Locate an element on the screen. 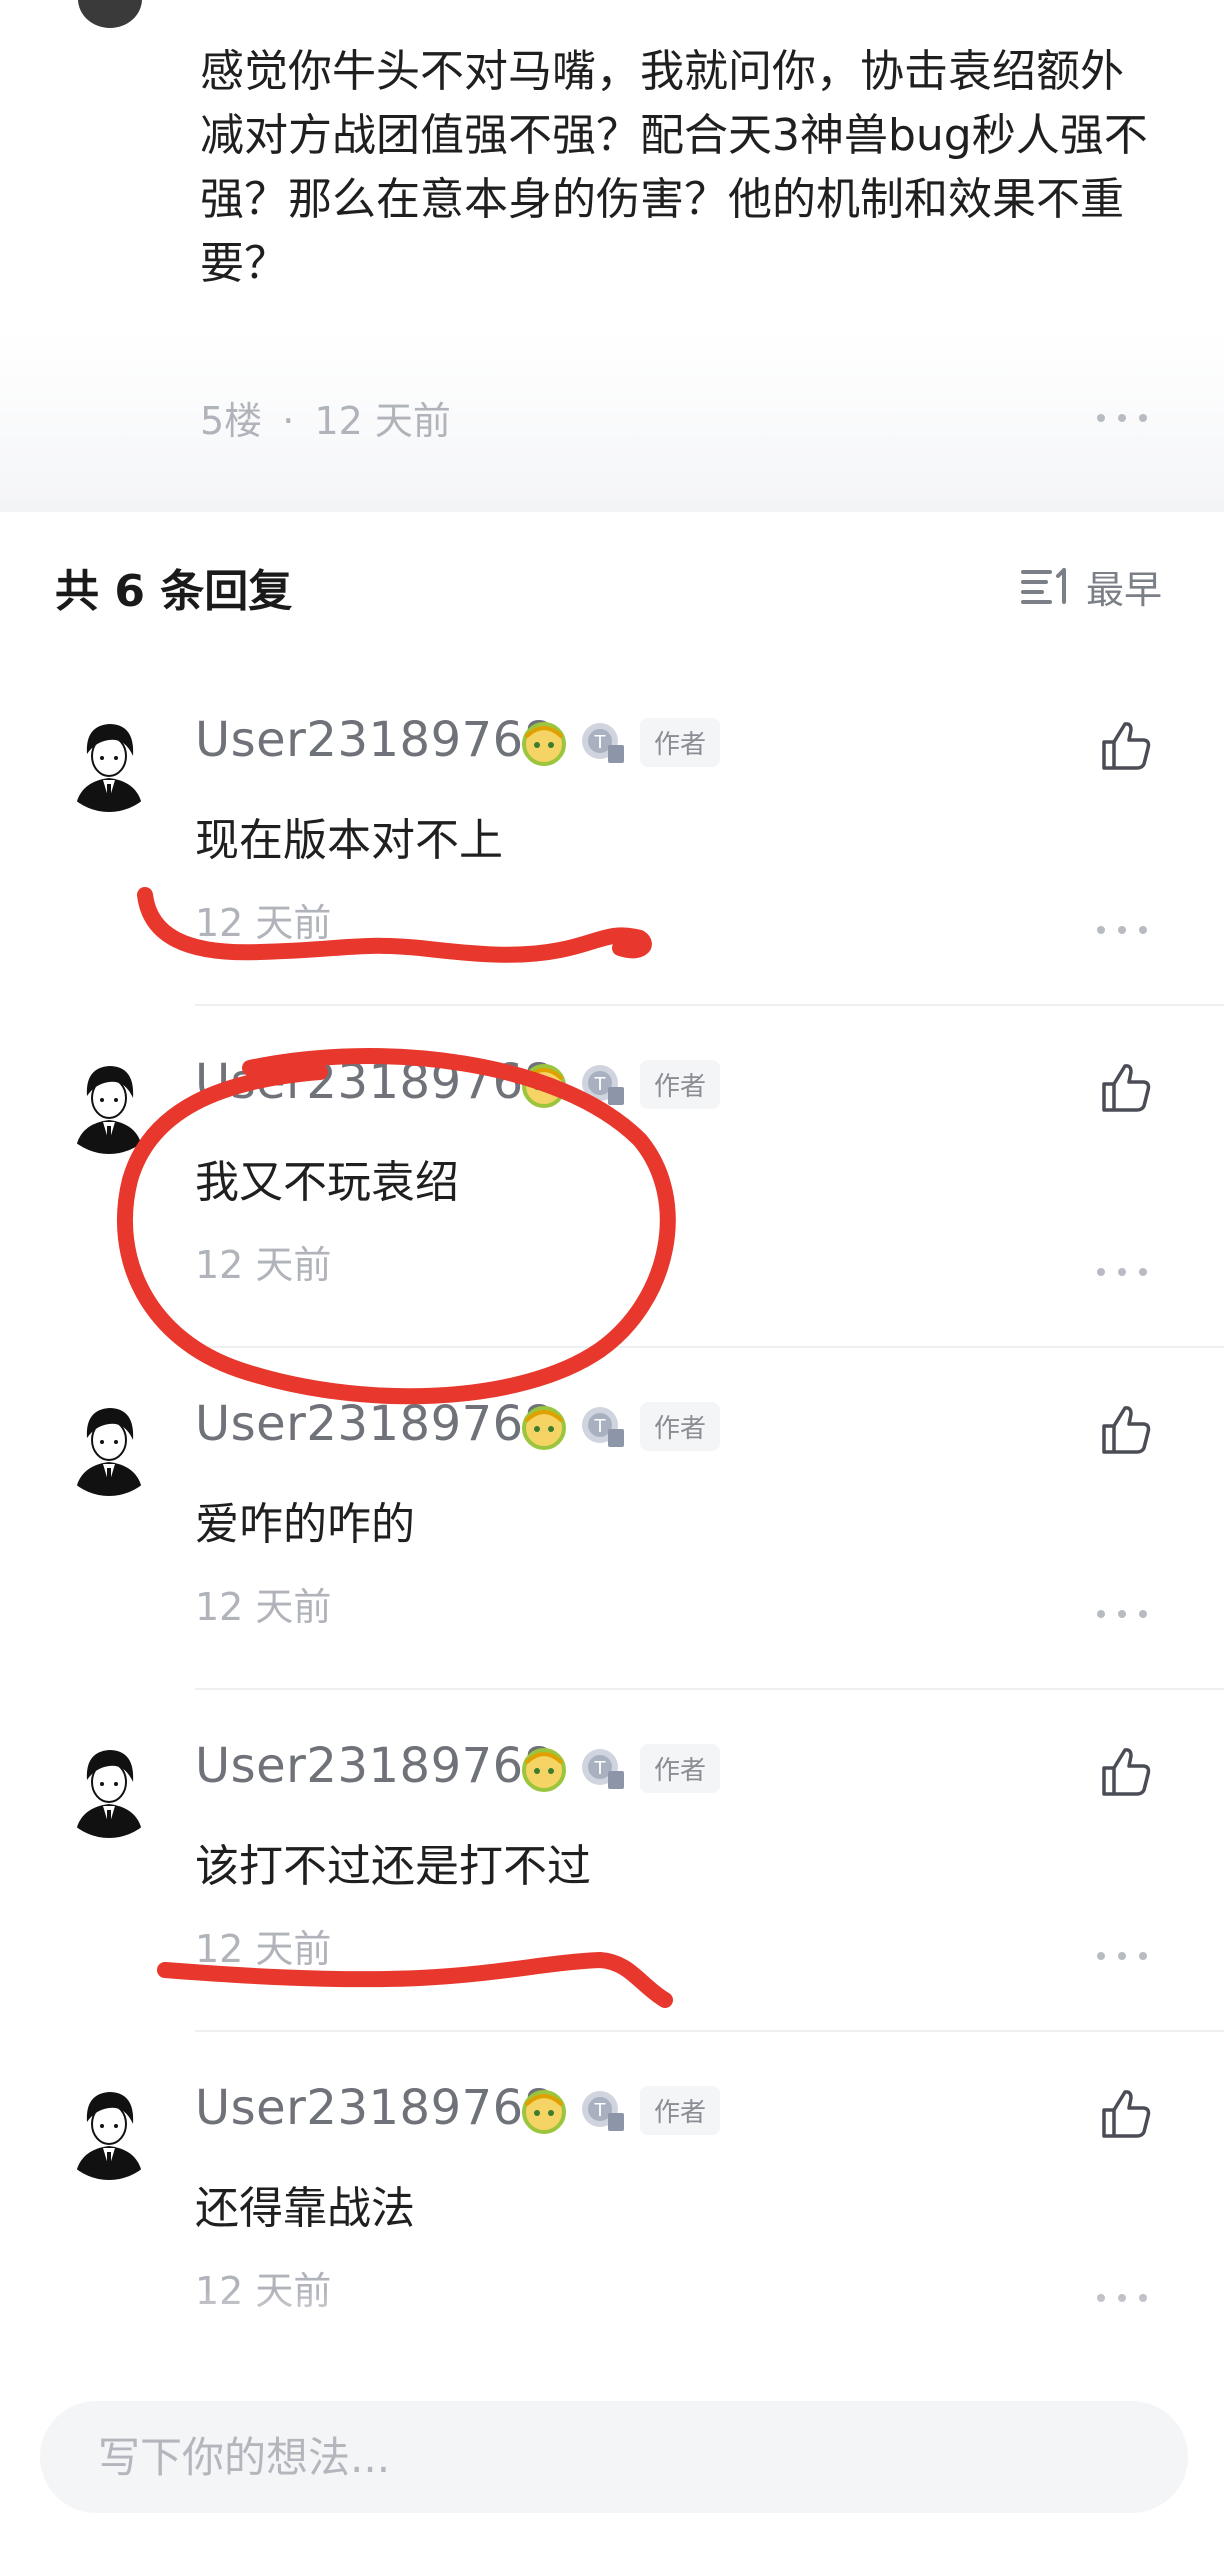 This screenshot has width=1224, height=2554. reply-text: 还得靠战法 is located at coordinates (305, 2208).